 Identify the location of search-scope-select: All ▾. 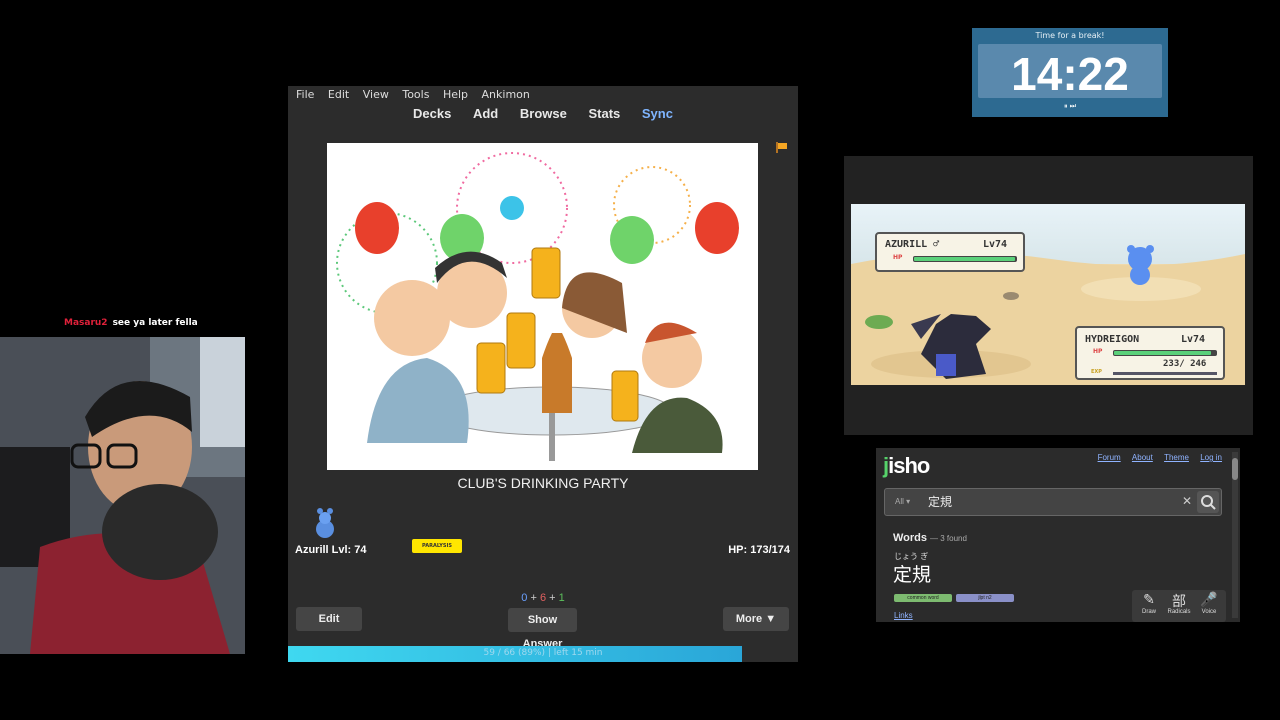
(902, 501).